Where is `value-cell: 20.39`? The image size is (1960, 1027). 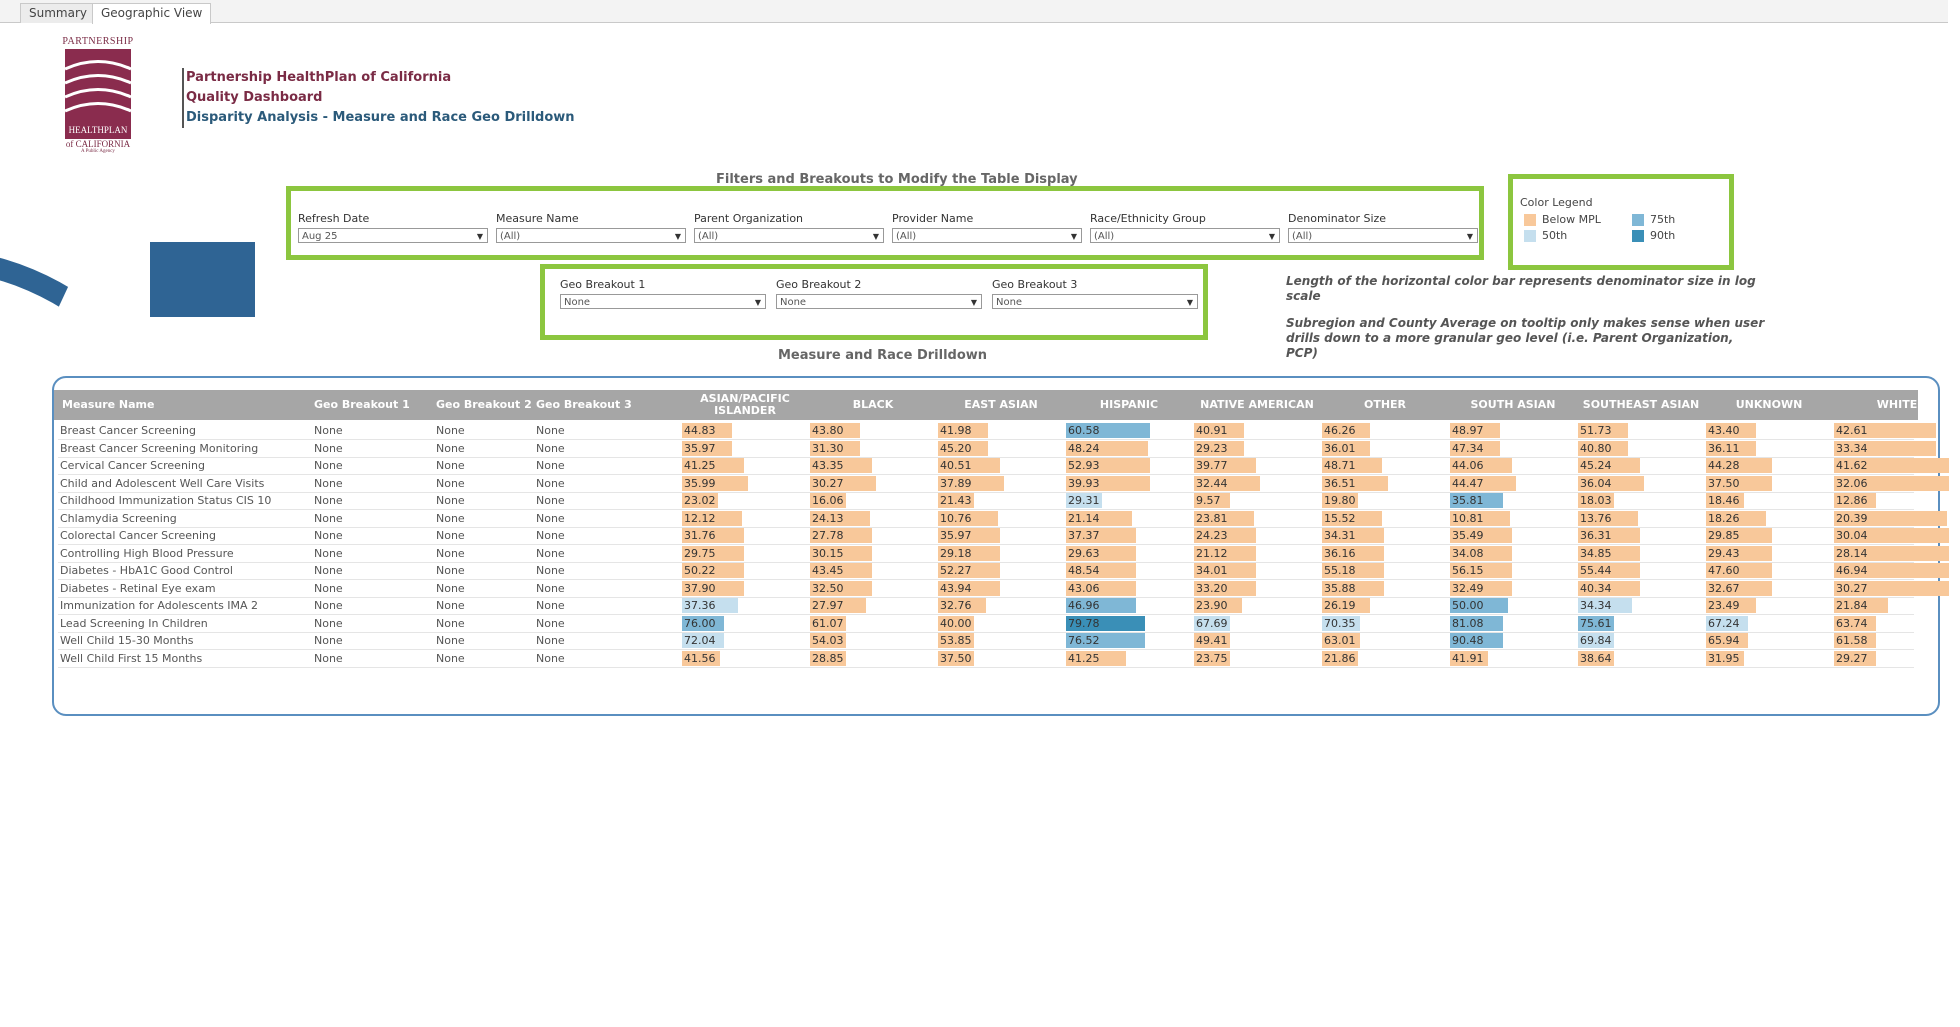 value-cell: 20.39 is located at coordinates (1852, 518).